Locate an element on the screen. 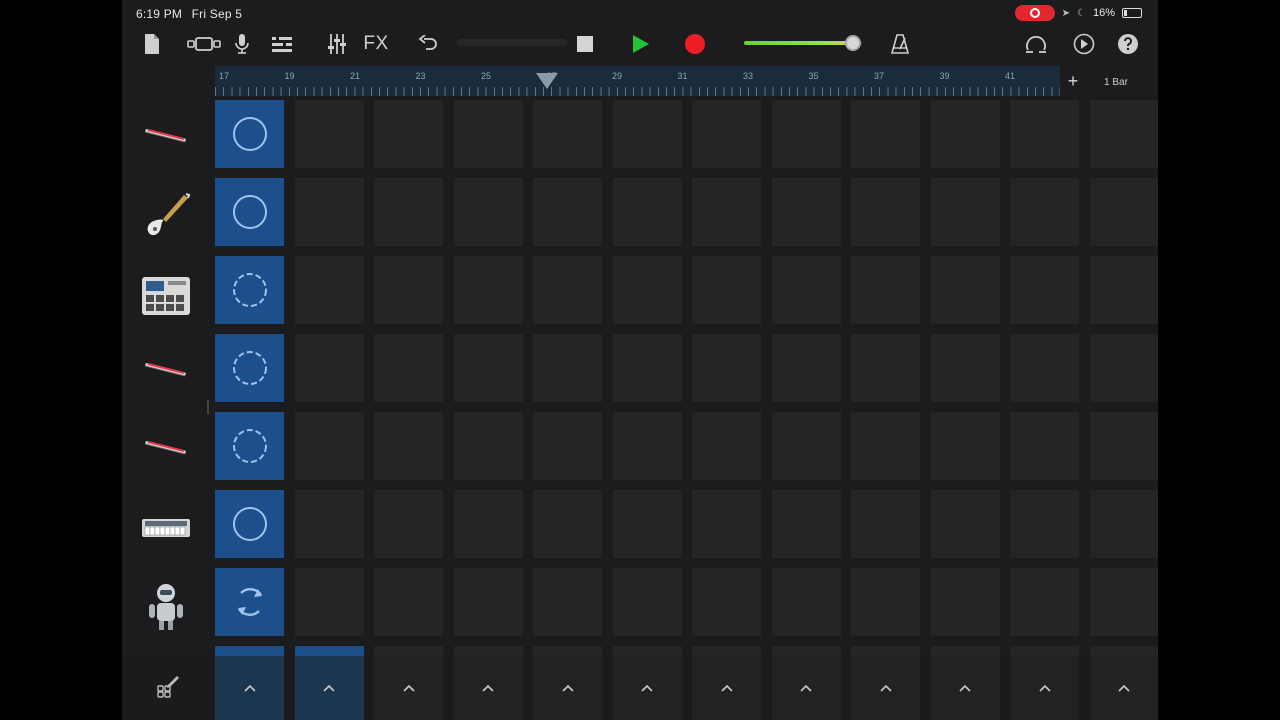 The image size is (1280, 720). stop-icon is located at coordinates (585, 44).